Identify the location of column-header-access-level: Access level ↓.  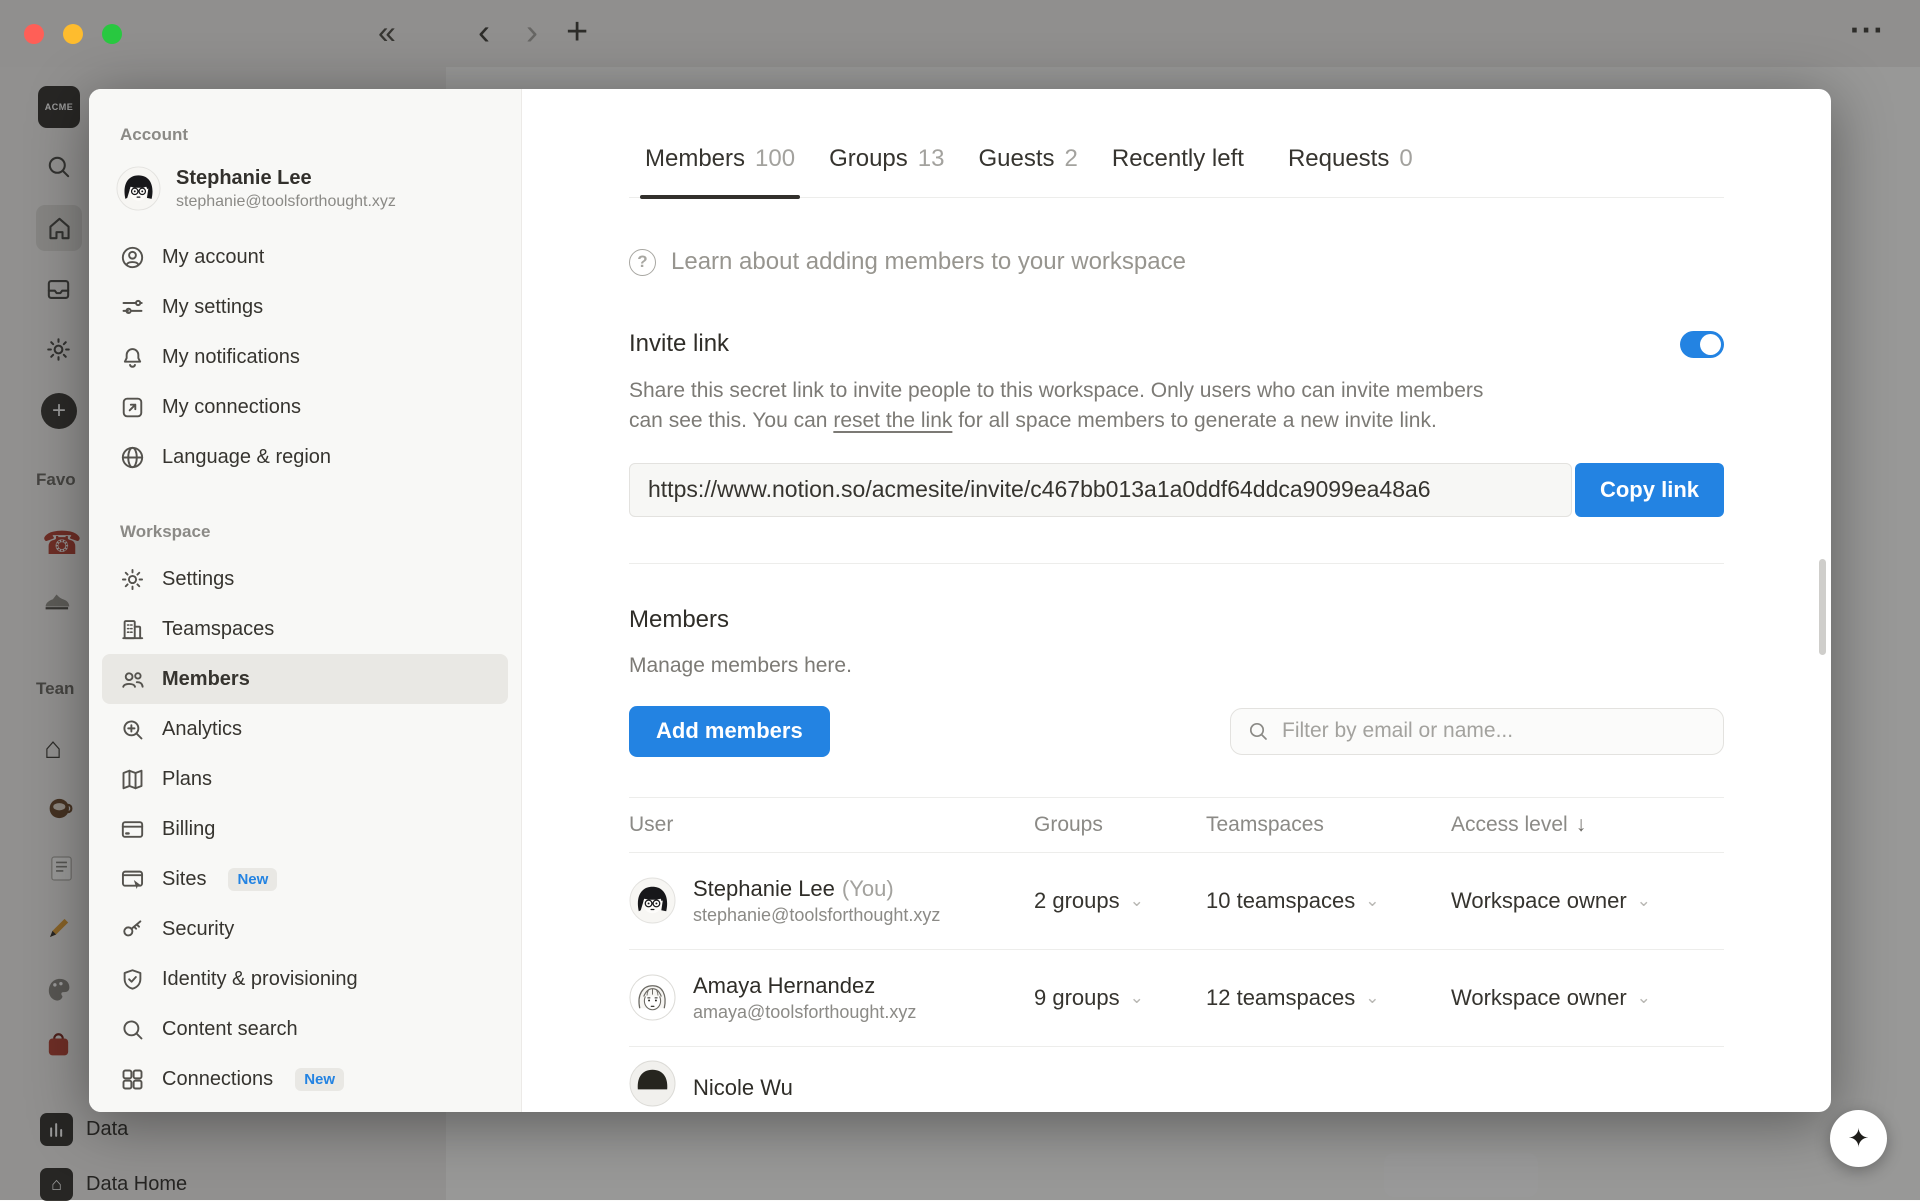
(1587, 825).